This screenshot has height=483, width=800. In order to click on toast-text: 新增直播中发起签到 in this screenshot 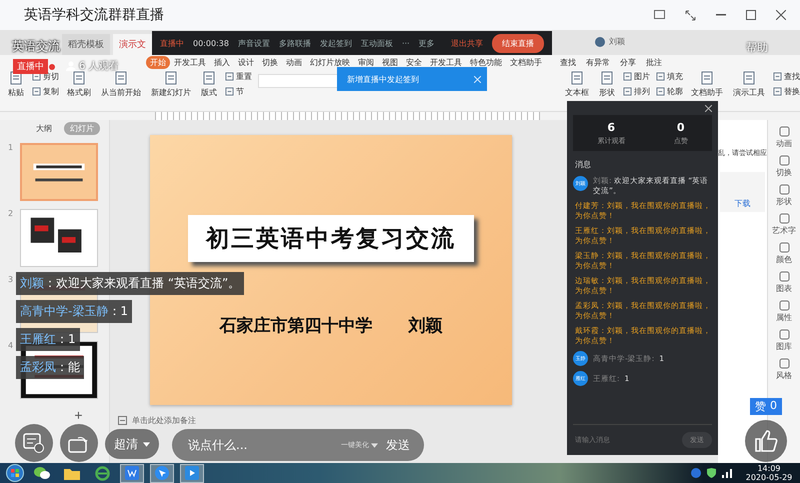, I will do `click(383, 79)`.